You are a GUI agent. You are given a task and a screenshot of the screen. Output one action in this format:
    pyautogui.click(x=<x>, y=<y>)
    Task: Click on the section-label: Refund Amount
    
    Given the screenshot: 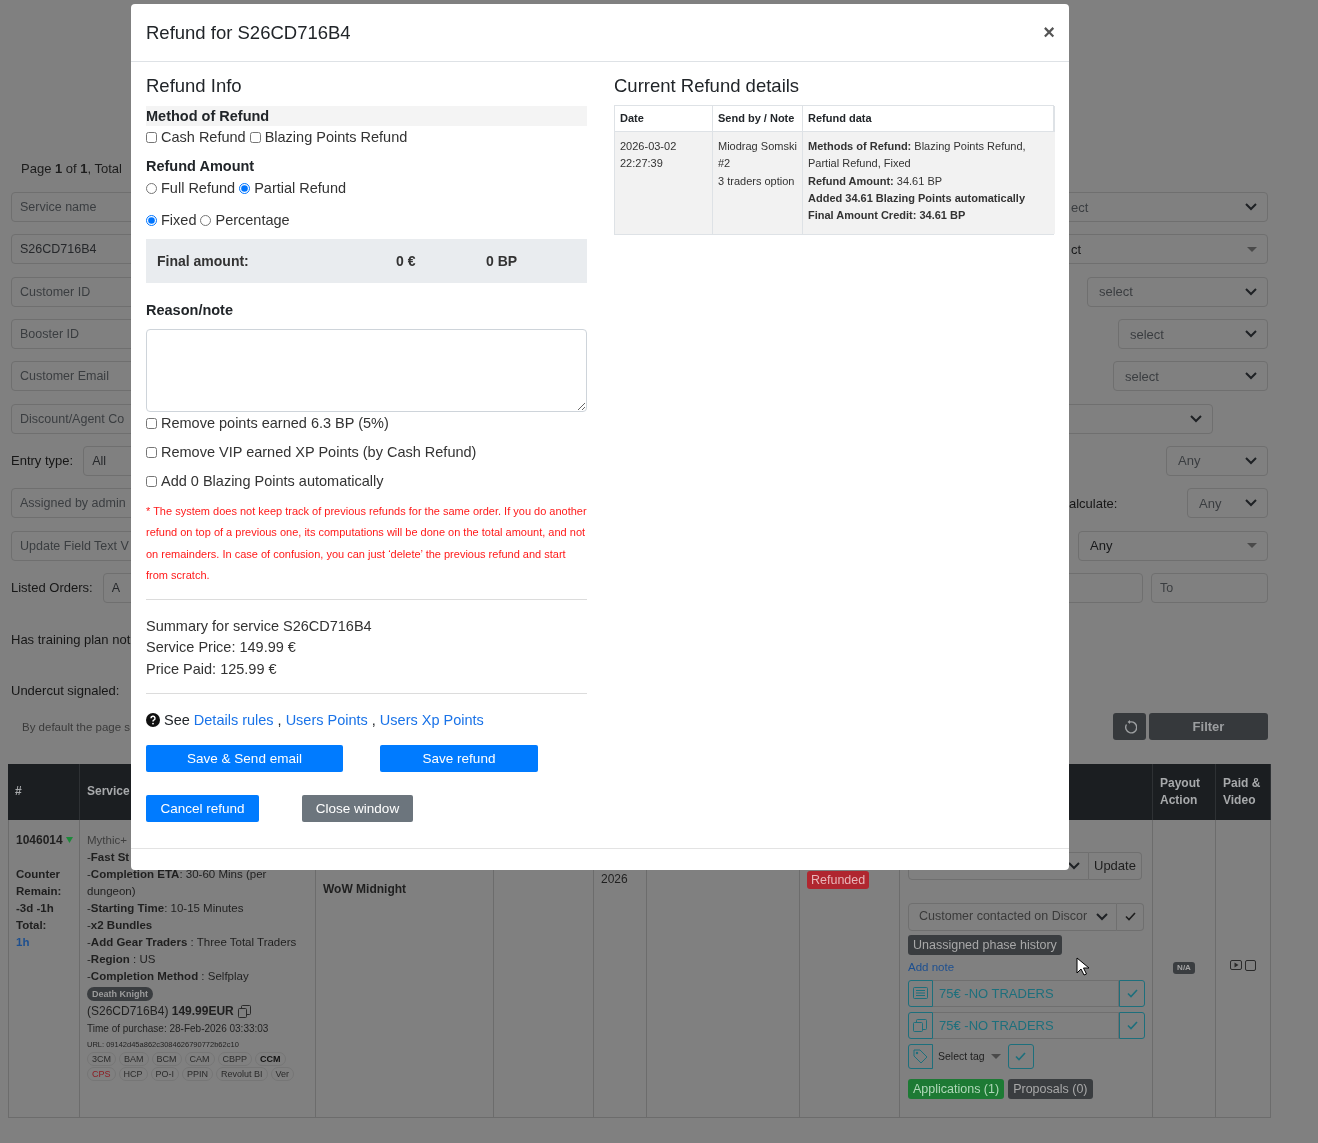 What is the action you would take?
    pyautogui.click(x=200, y=166)
    